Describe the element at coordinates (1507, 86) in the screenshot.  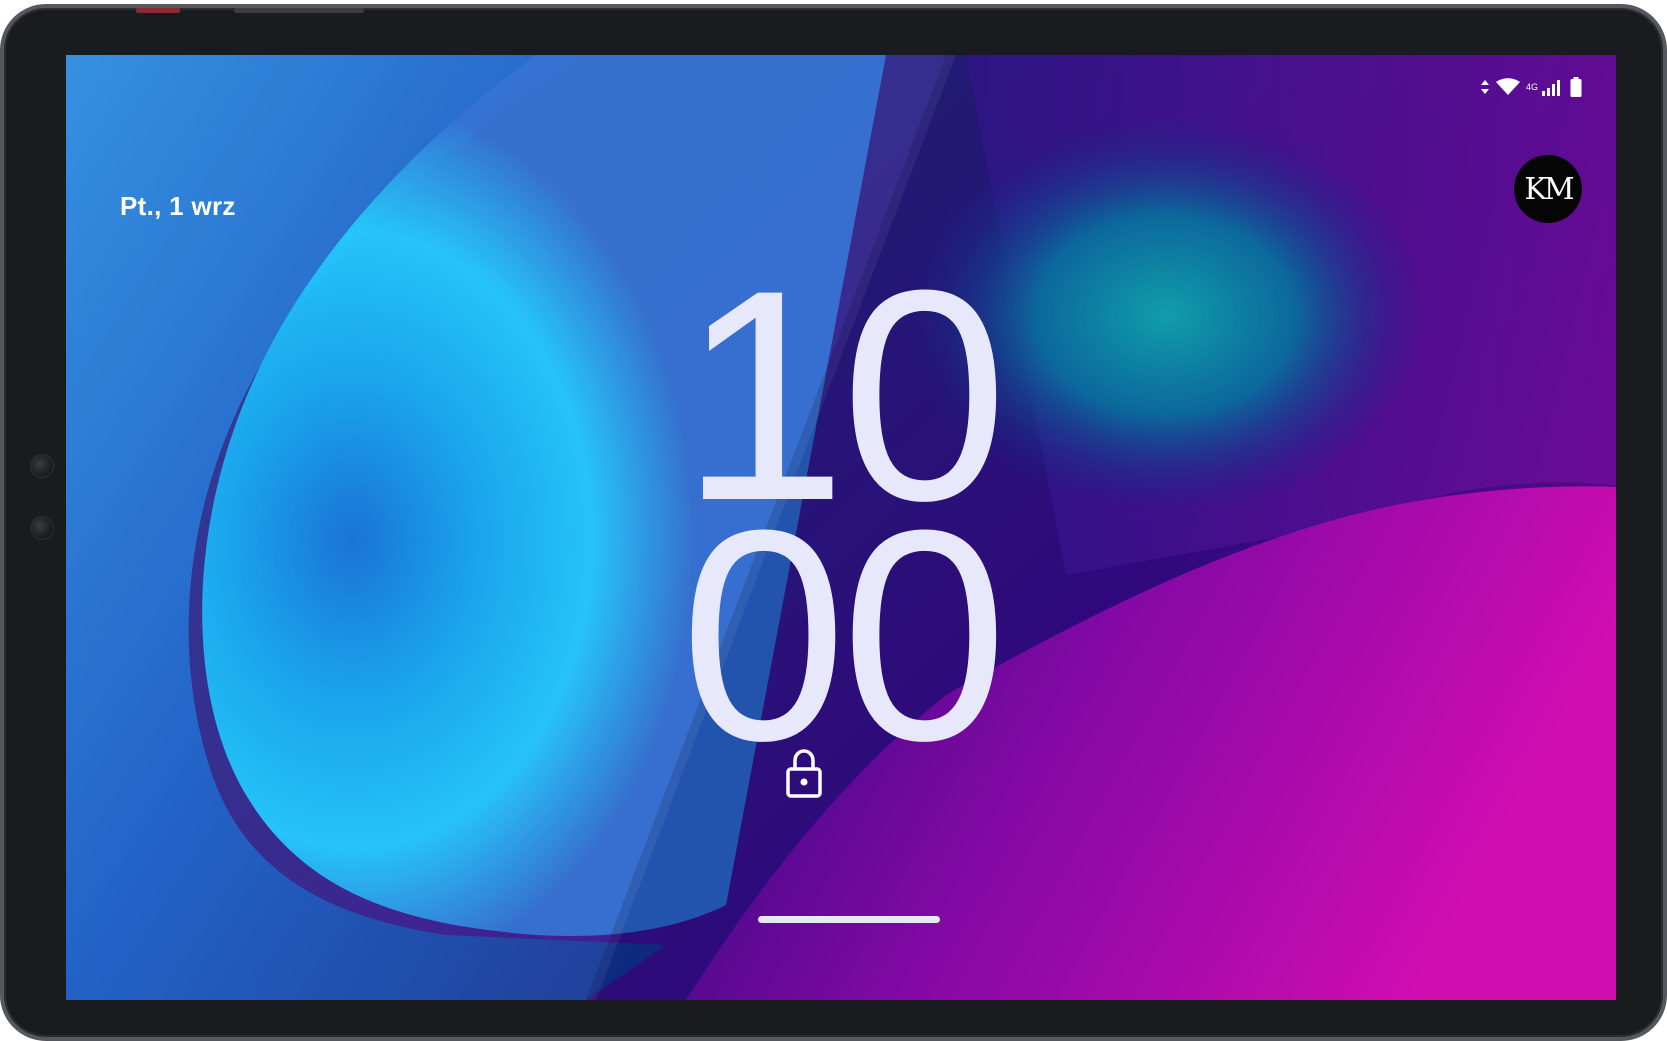
I see `wifi-icon` at that location.